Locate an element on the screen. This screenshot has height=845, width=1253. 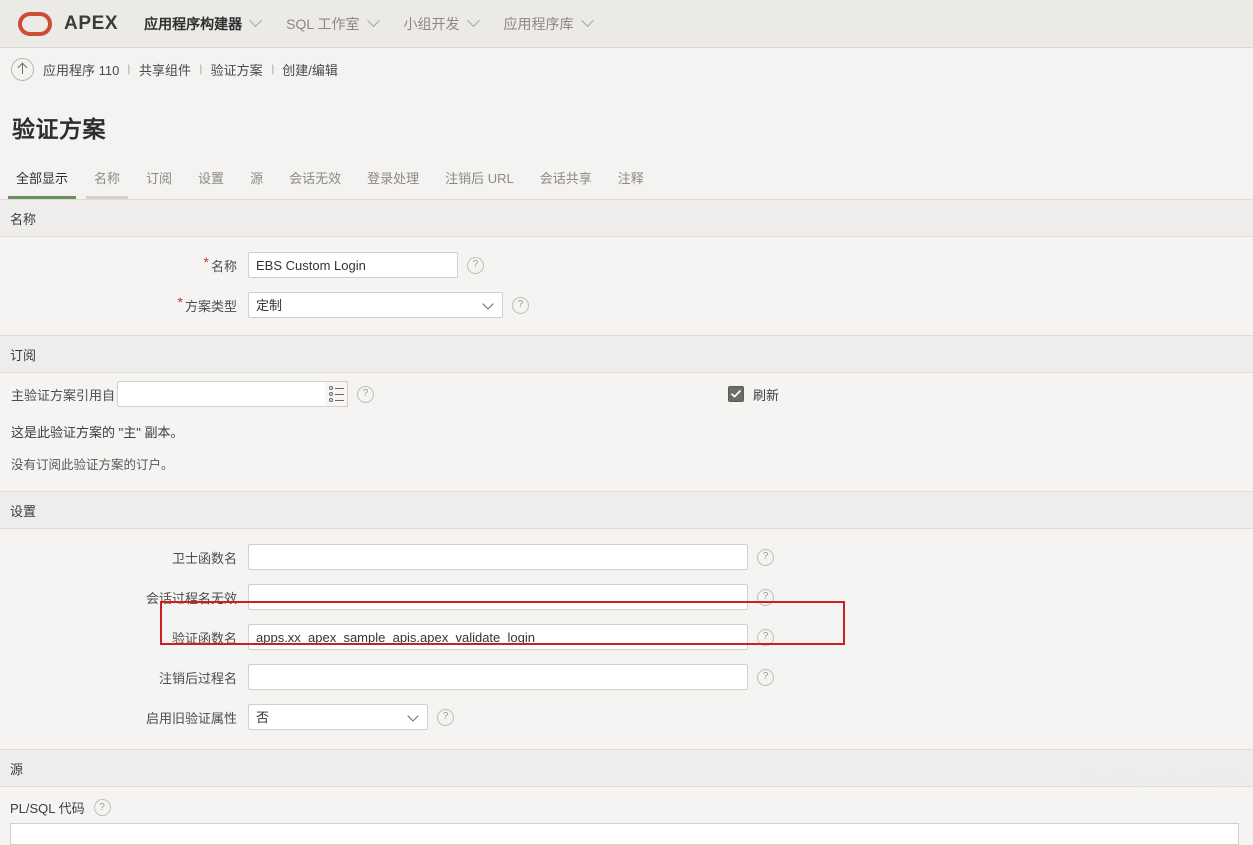
nav-item-app-builder-label: 应用程序构建器 is located at coordinates (193, 23).